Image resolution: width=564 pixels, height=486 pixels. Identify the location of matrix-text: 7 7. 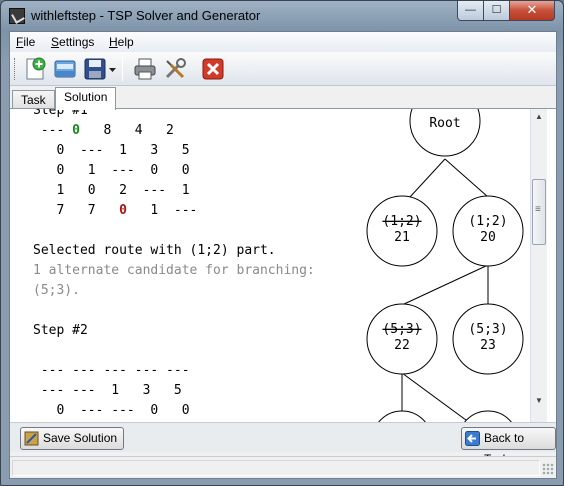
(76, 210).